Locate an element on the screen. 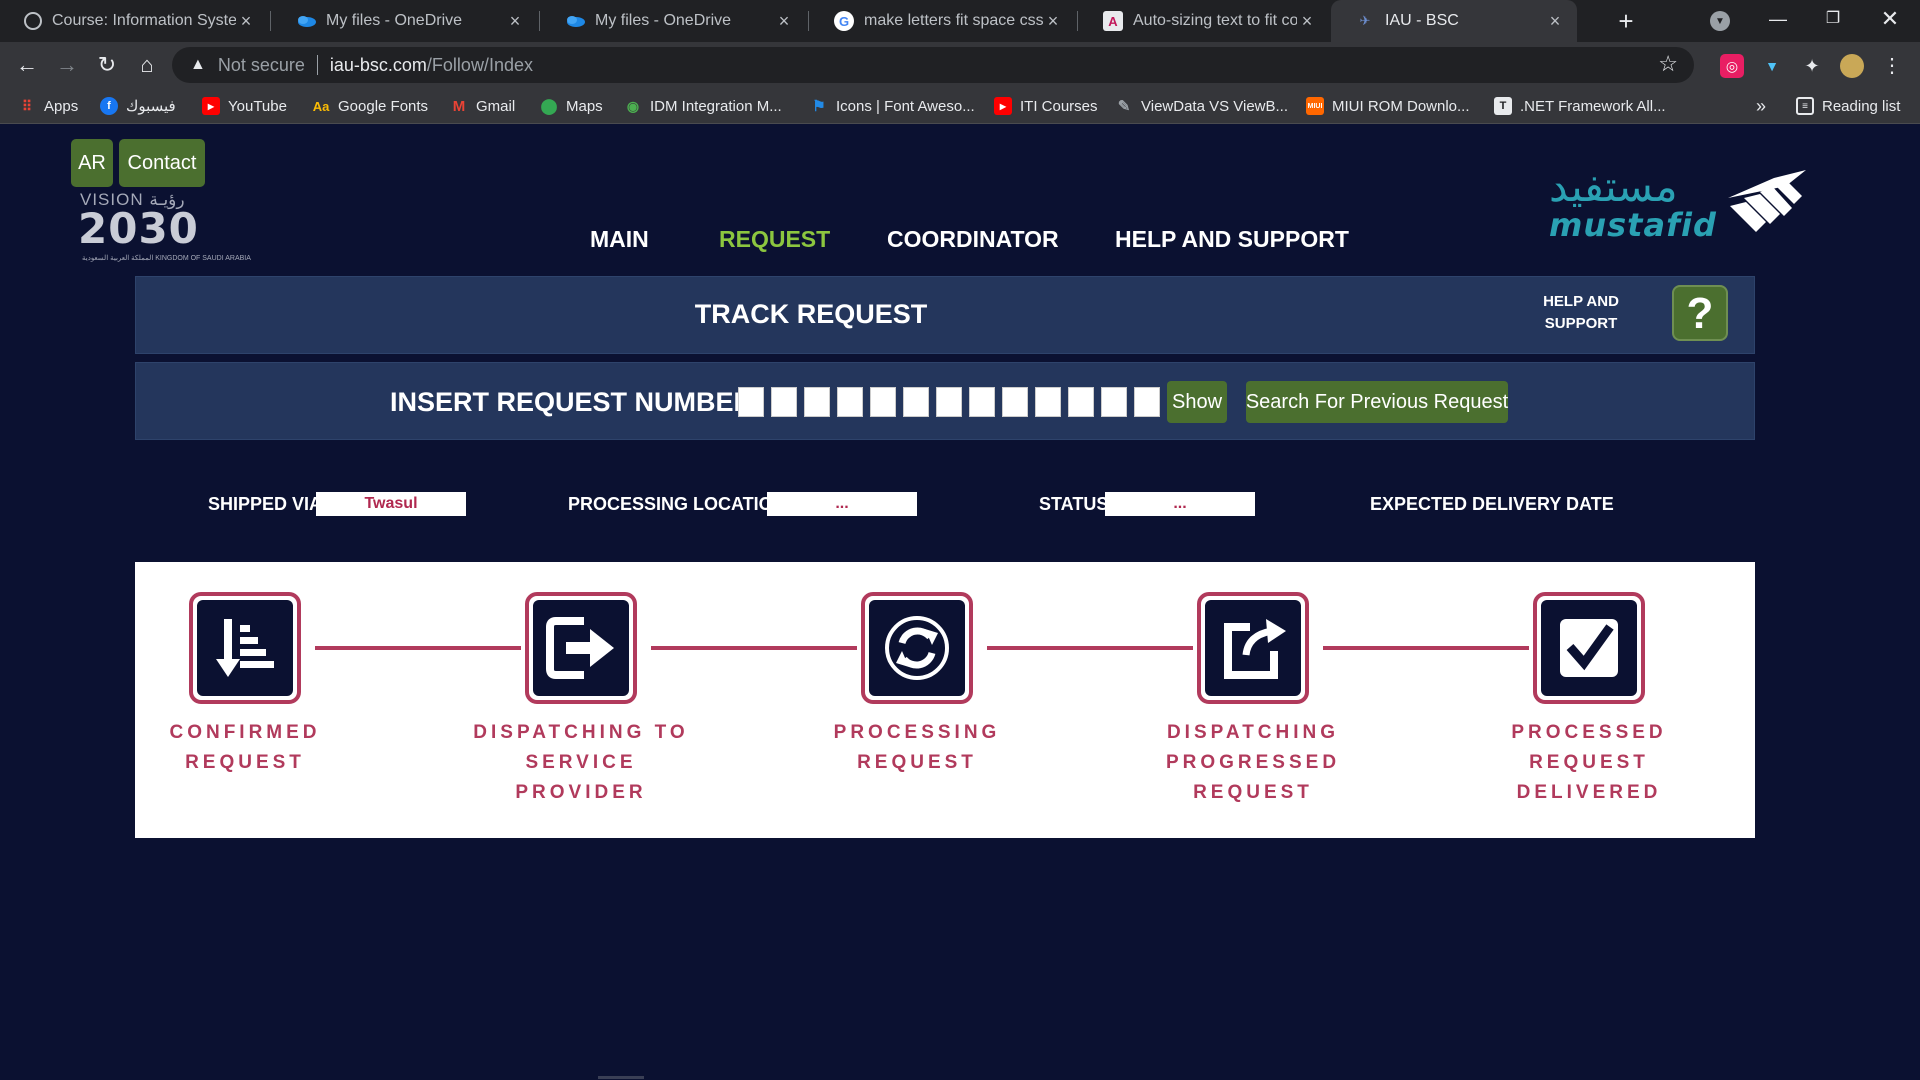 The image size is (1920, 1080). scroll-indicator is located at coordinates (621, 1077).